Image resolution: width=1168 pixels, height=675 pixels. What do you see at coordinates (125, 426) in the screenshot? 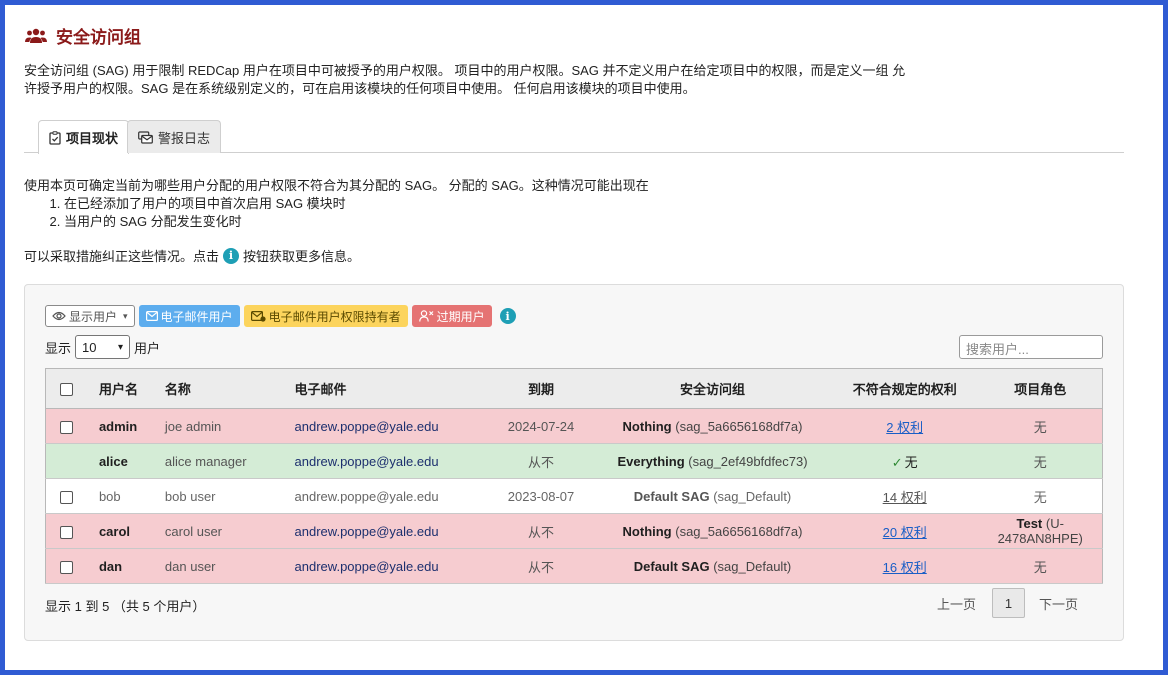
I see `username-cell: admin` at bounding box center [125, 426].